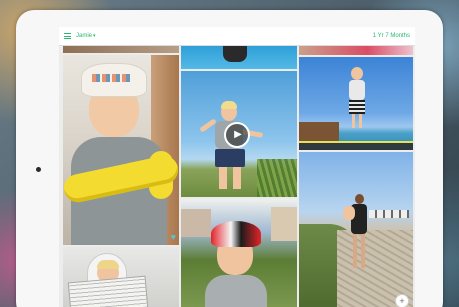 The width and height of the screenshot is (459, 307). I want to click on photo-detail-plant, so click(277, 178).